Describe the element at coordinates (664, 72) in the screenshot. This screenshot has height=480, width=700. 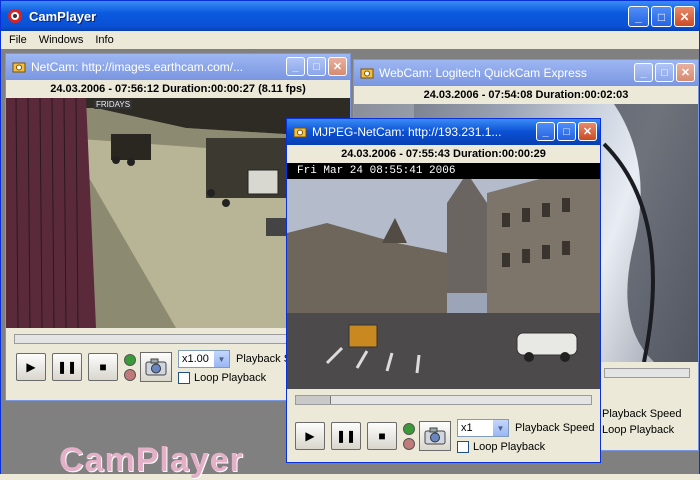
I see `webcam-maximize-button: □` at that location.